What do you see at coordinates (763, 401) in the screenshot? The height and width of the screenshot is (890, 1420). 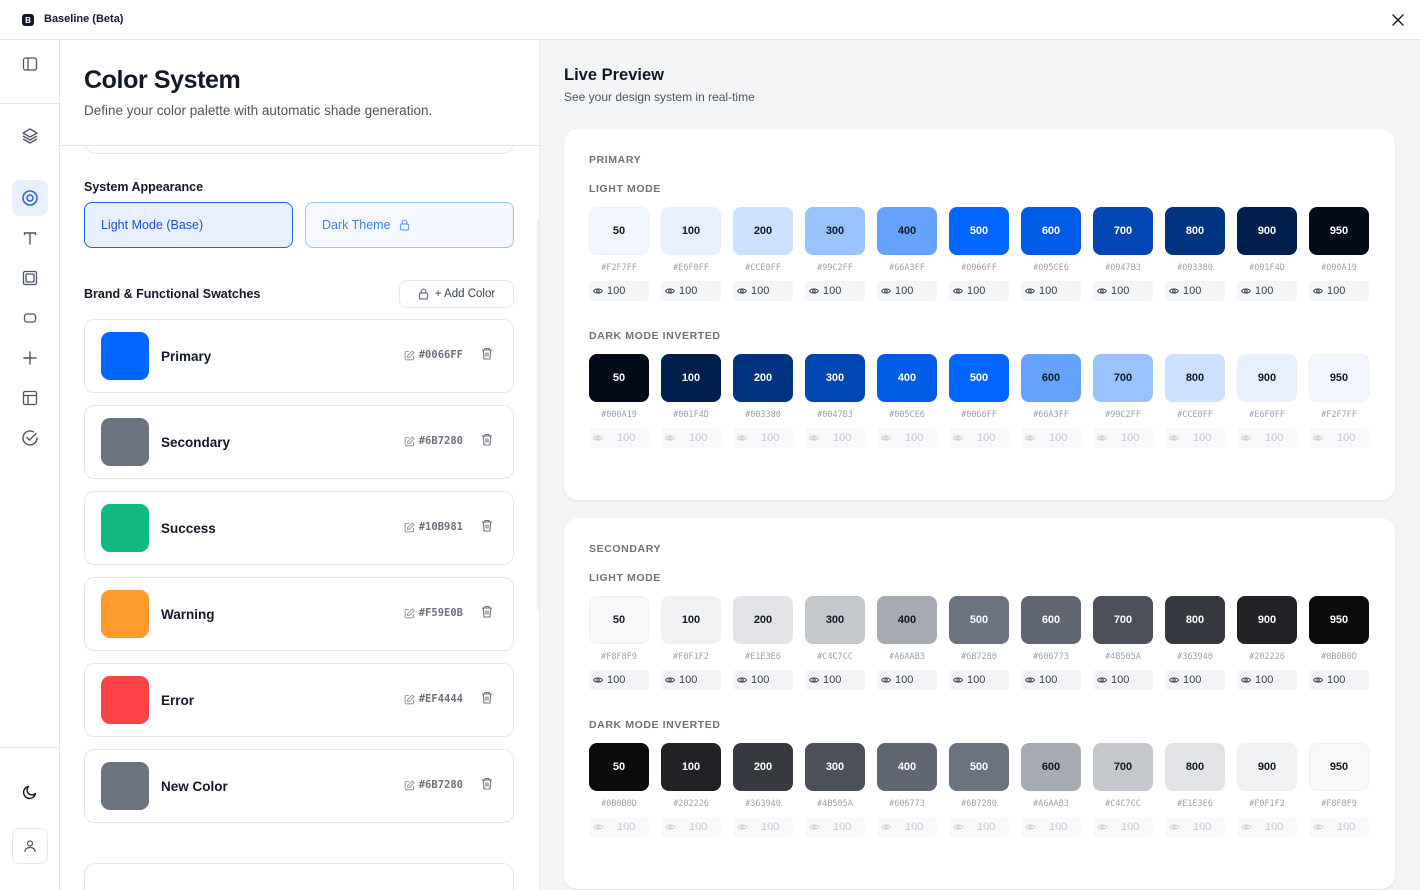 I see `shade-swatch: 200 #003380 100` at bounding box center [763, 401].